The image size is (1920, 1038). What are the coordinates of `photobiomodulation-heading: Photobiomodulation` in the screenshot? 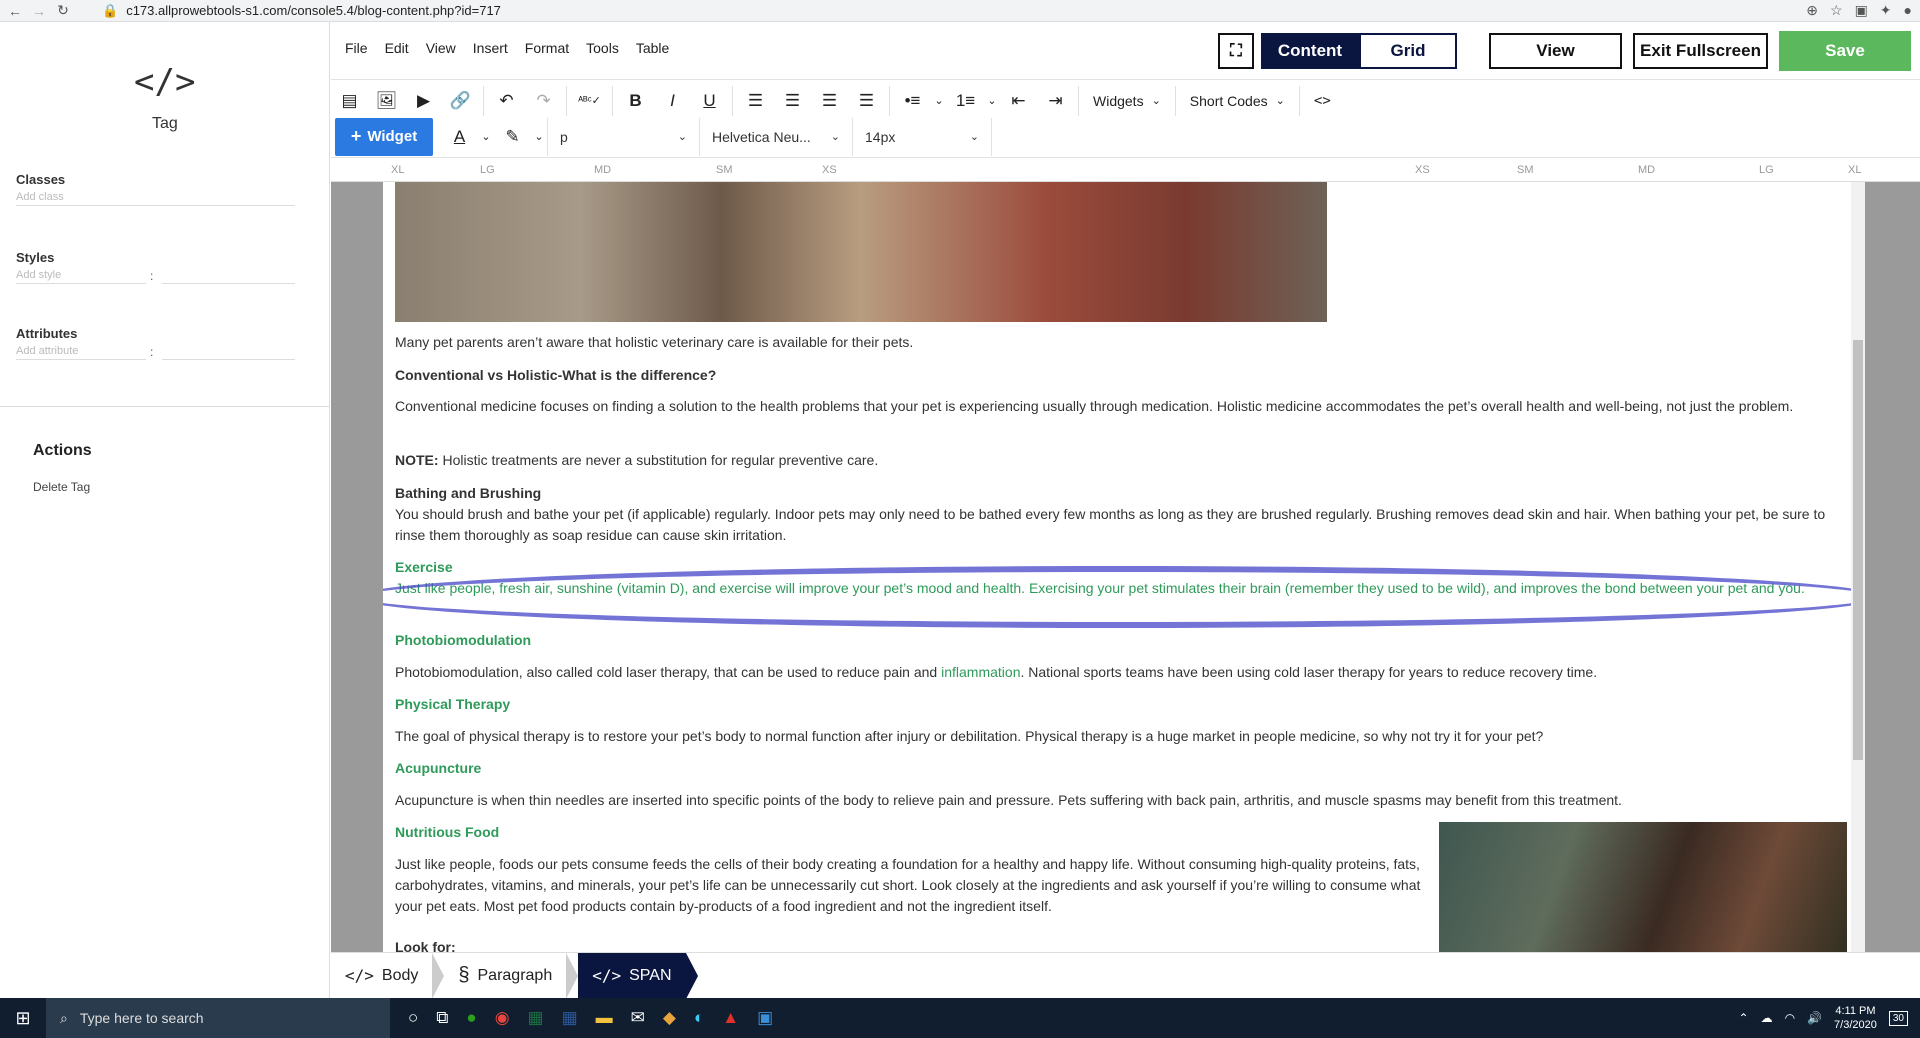 It's located at (1120, 640).